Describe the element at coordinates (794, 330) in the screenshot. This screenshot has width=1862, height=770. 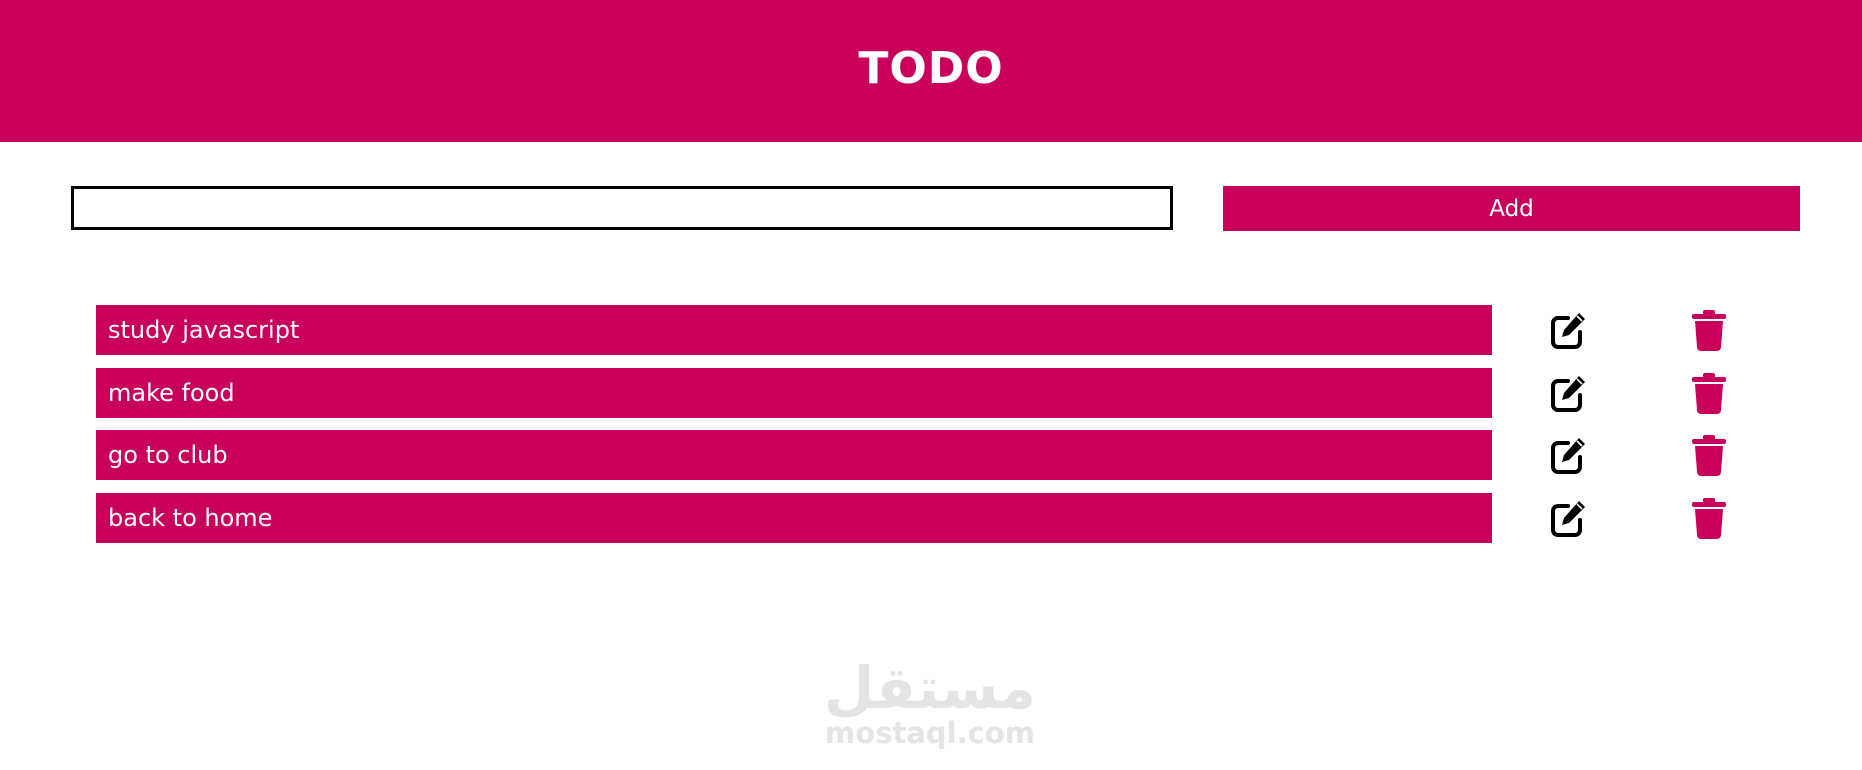
I see `task-item: study javascript` at that location.